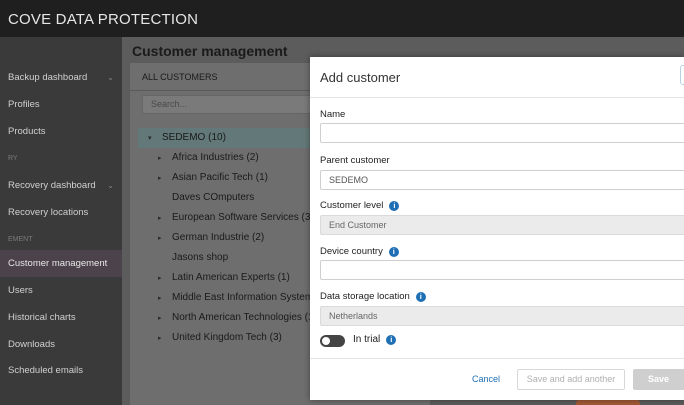 This screenshot has width=684, height=405. Describe the element at coordinates (243, 317) in the screenshot. I see `tree-item-label: North American Technologies (1` at that location.